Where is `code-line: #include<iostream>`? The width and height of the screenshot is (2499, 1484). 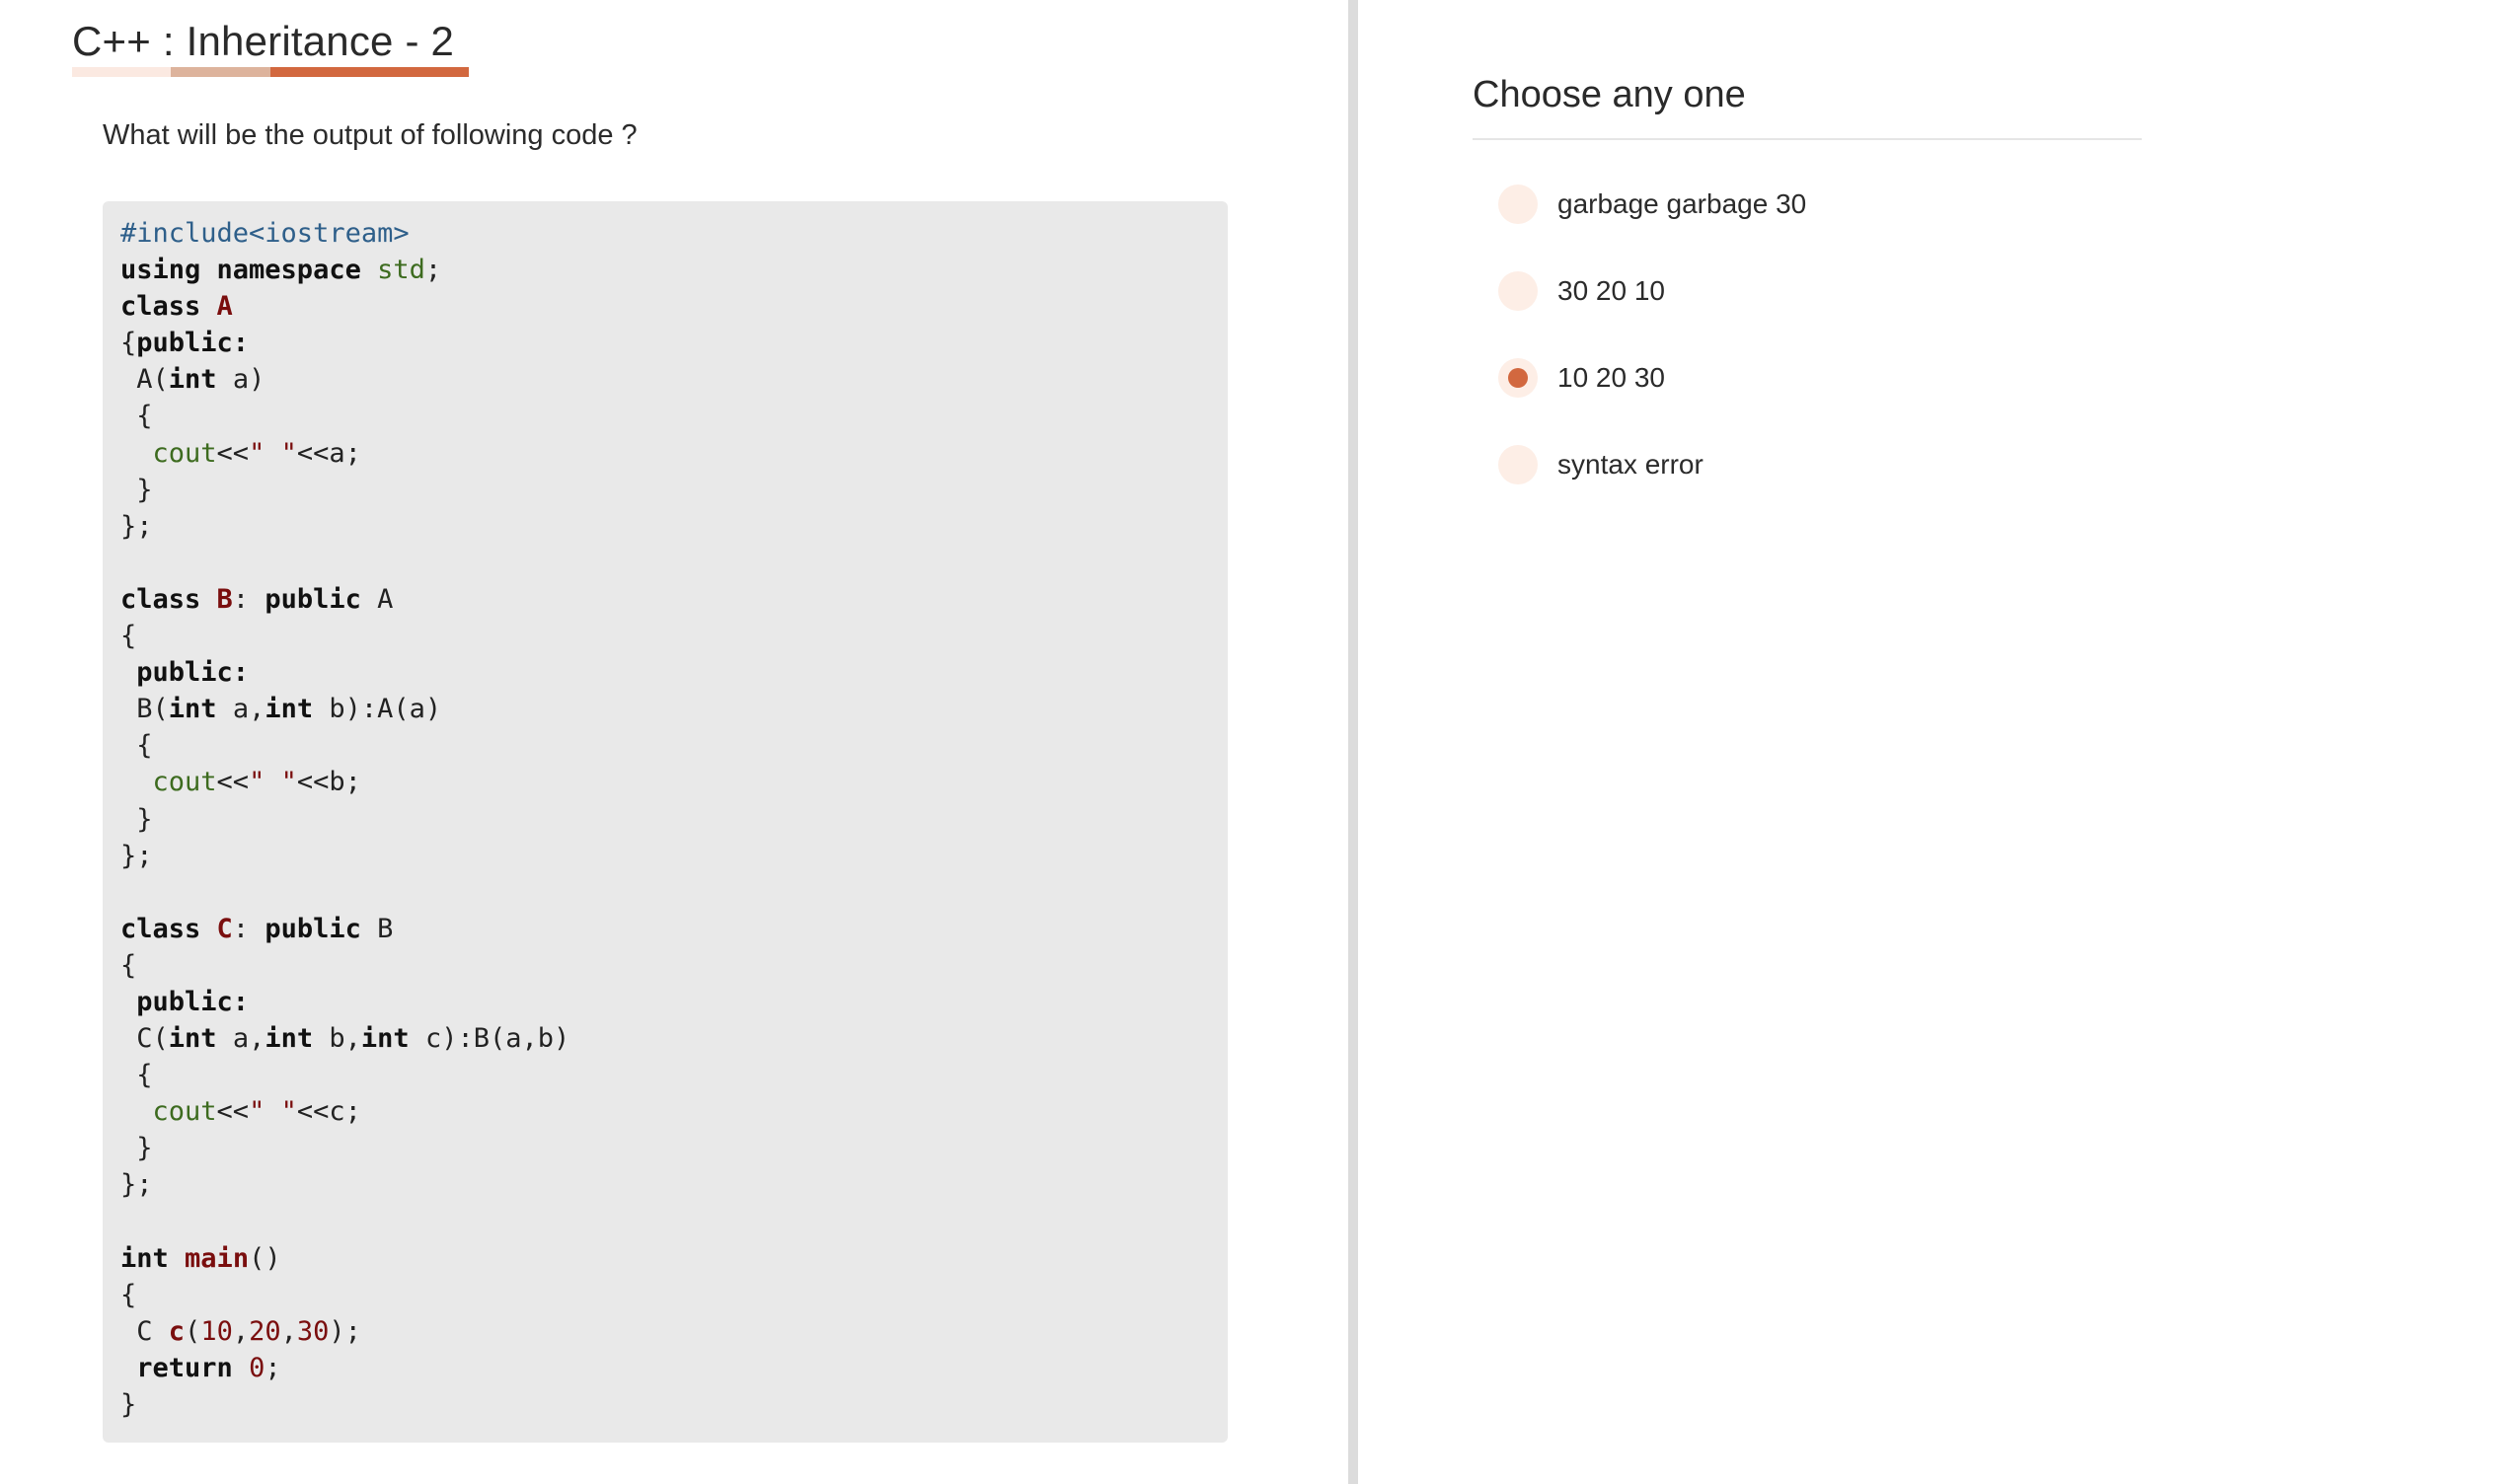 code-line: #include<iostream> is located at coordinates (344, 233).